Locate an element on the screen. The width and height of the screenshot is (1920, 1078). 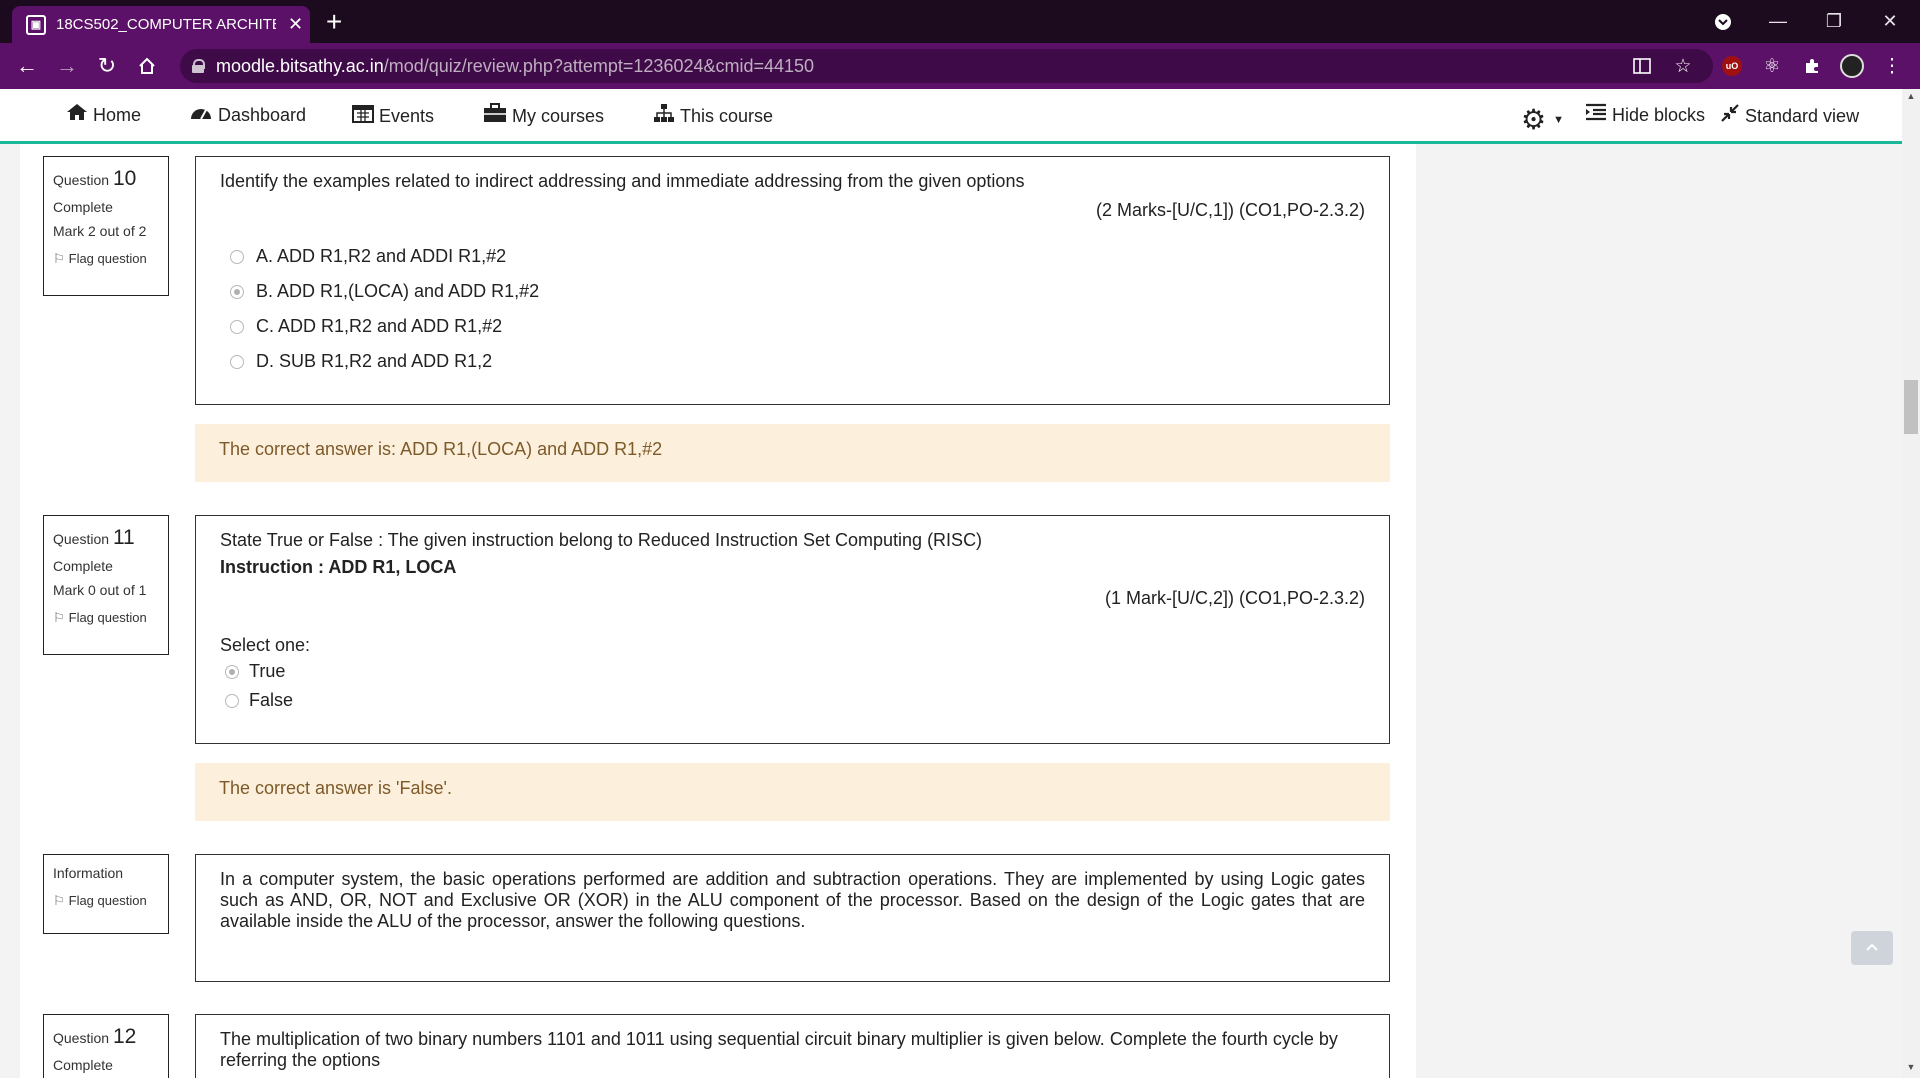
standard-view-button: Standard view is located at coordinates (1789, 116).